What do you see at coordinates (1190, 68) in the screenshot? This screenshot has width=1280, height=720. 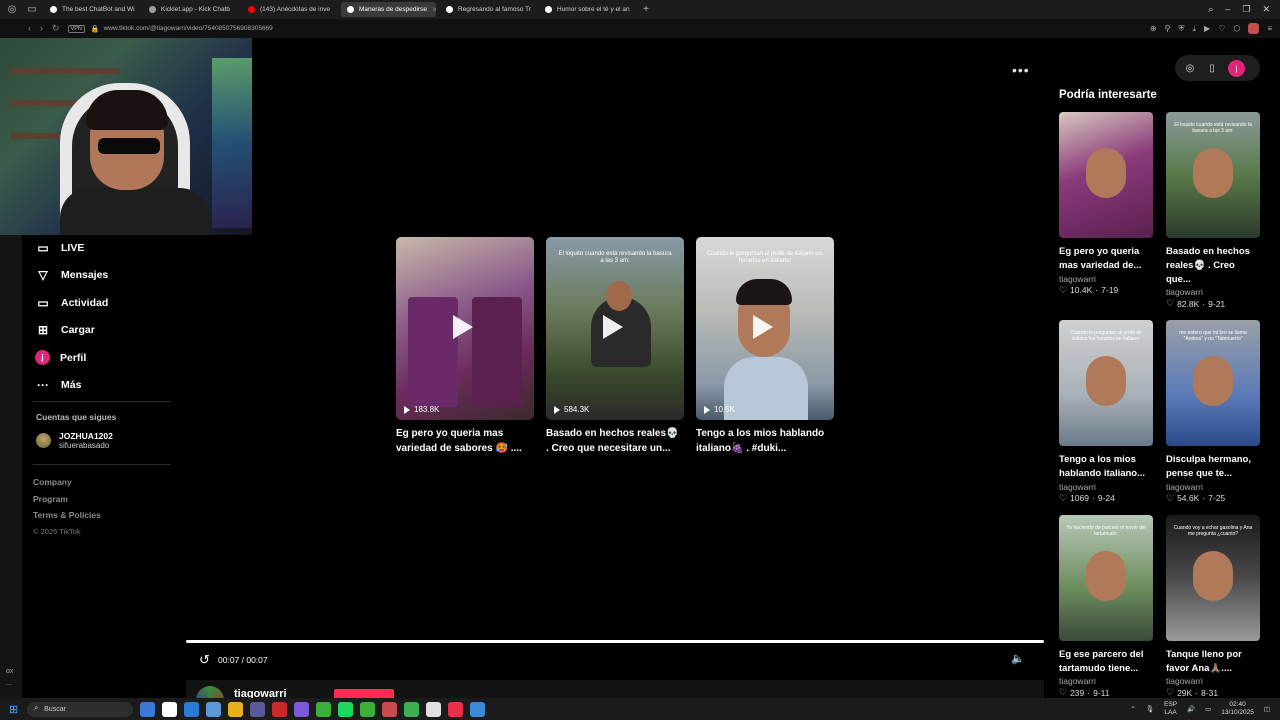 I see `compass-icon: ◎` at bounding box center [1190, 68].